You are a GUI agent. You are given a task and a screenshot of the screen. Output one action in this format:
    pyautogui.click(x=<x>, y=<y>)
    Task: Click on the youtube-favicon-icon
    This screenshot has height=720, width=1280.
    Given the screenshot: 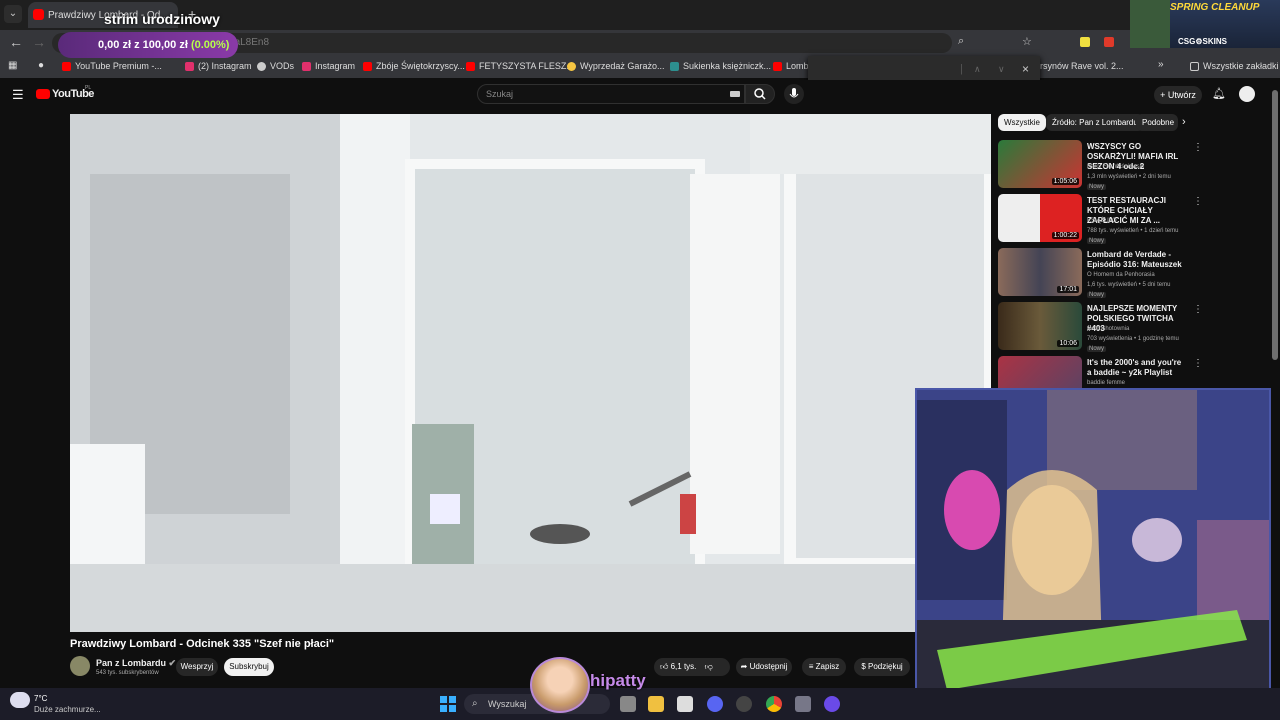 What is the action you would take?
    pyautogui.click(x=38, y=14)
    